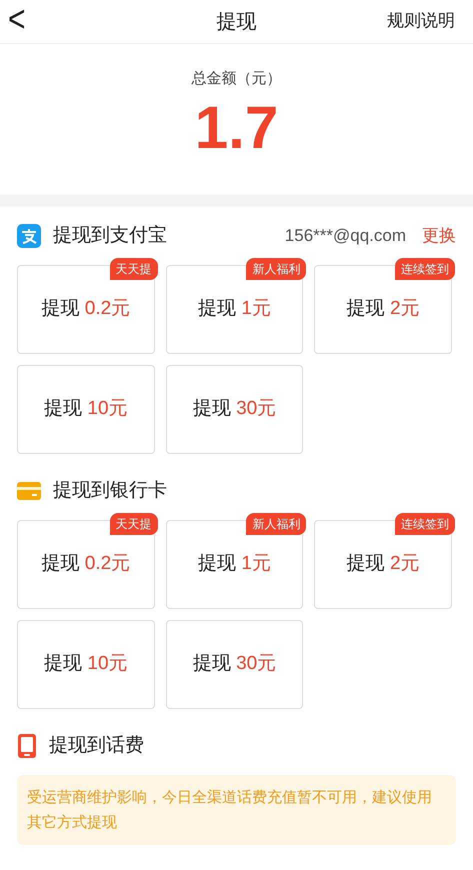 The image size is (473, 870). What do you see at coordinates (439, 236) in the screenshot?
I see `change-link: 更换` at bounding box center [439, 236].